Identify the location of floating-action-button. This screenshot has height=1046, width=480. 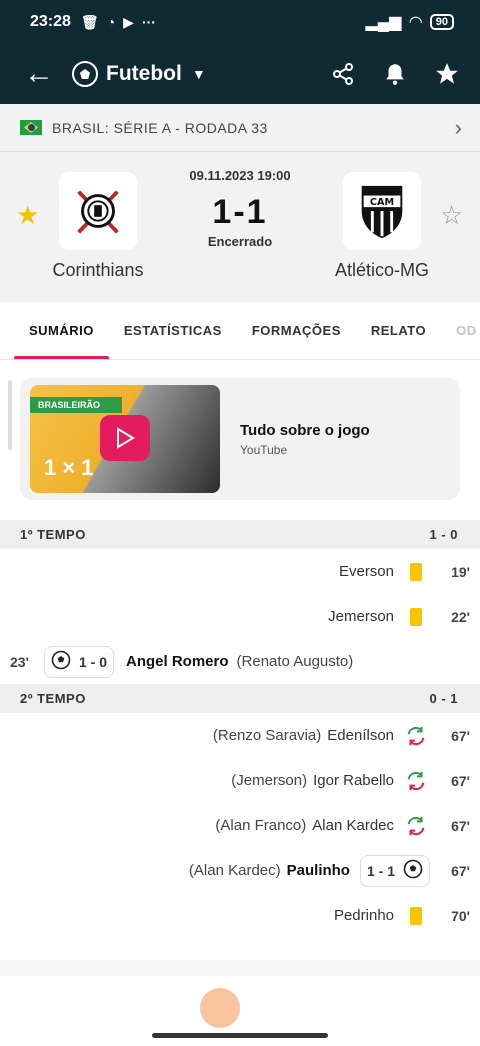
(220, 1008).